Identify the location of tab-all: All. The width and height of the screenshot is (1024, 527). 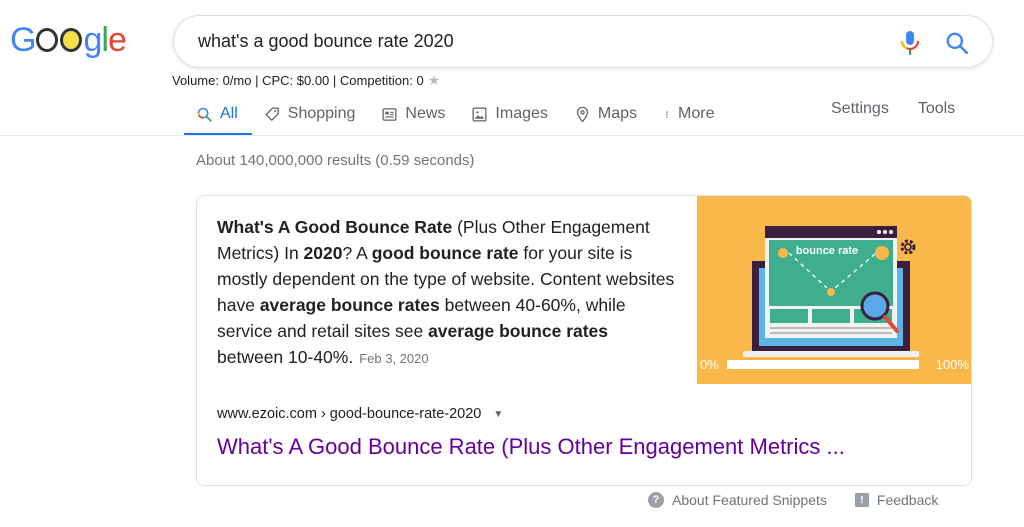
(218, 114).